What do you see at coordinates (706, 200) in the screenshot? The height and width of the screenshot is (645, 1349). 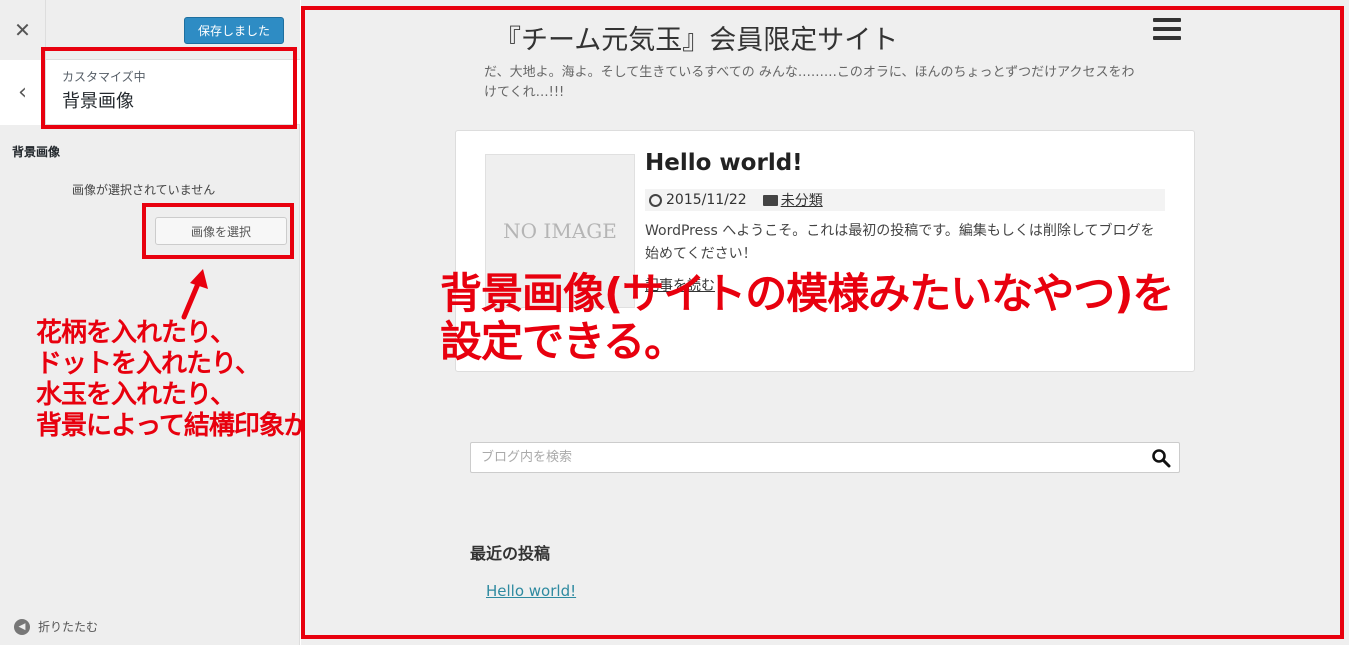 I see `post-date: 2015/11/22` at bounding box center [706, 200].